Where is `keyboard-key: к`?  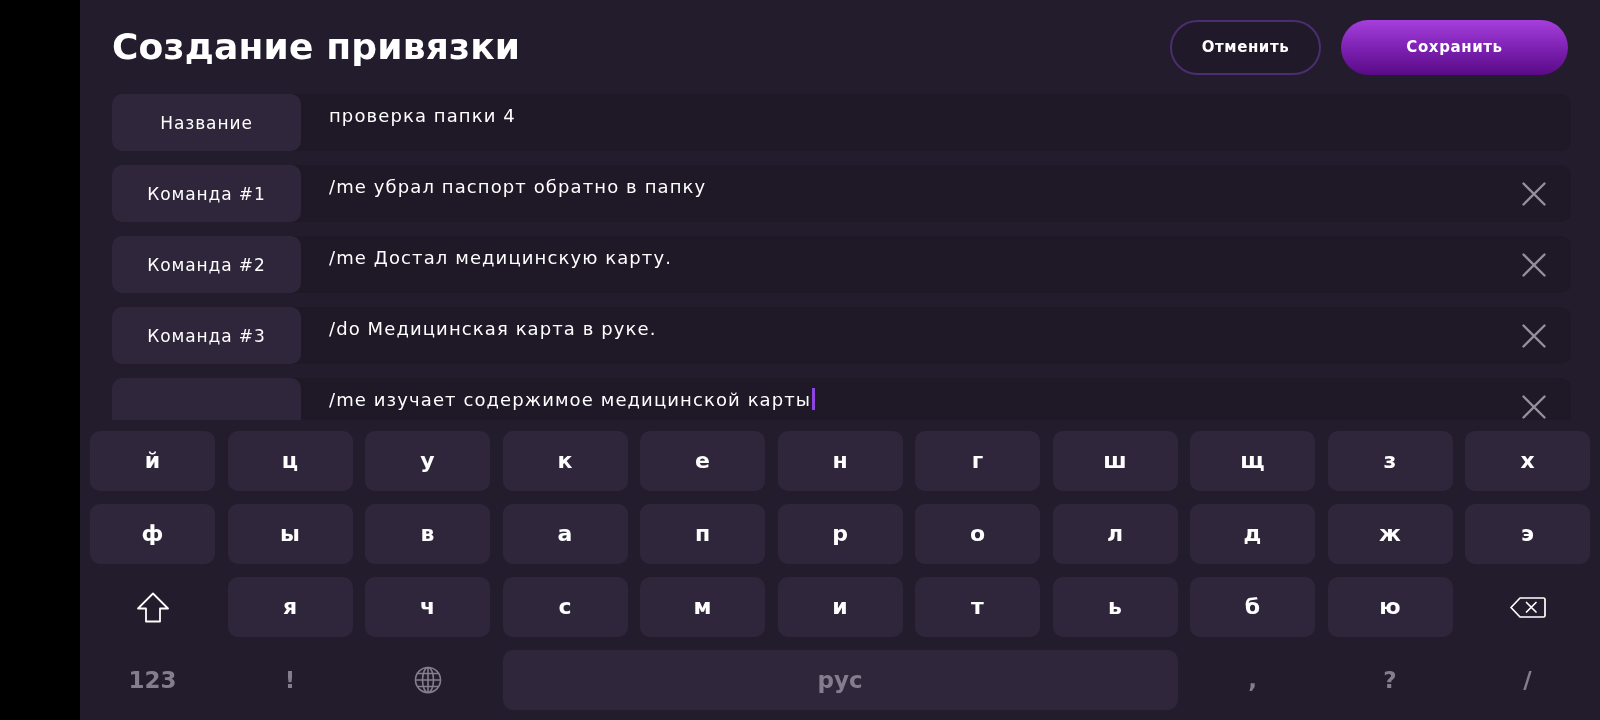
keyboard-key: к is located at coordinates (565, 461).